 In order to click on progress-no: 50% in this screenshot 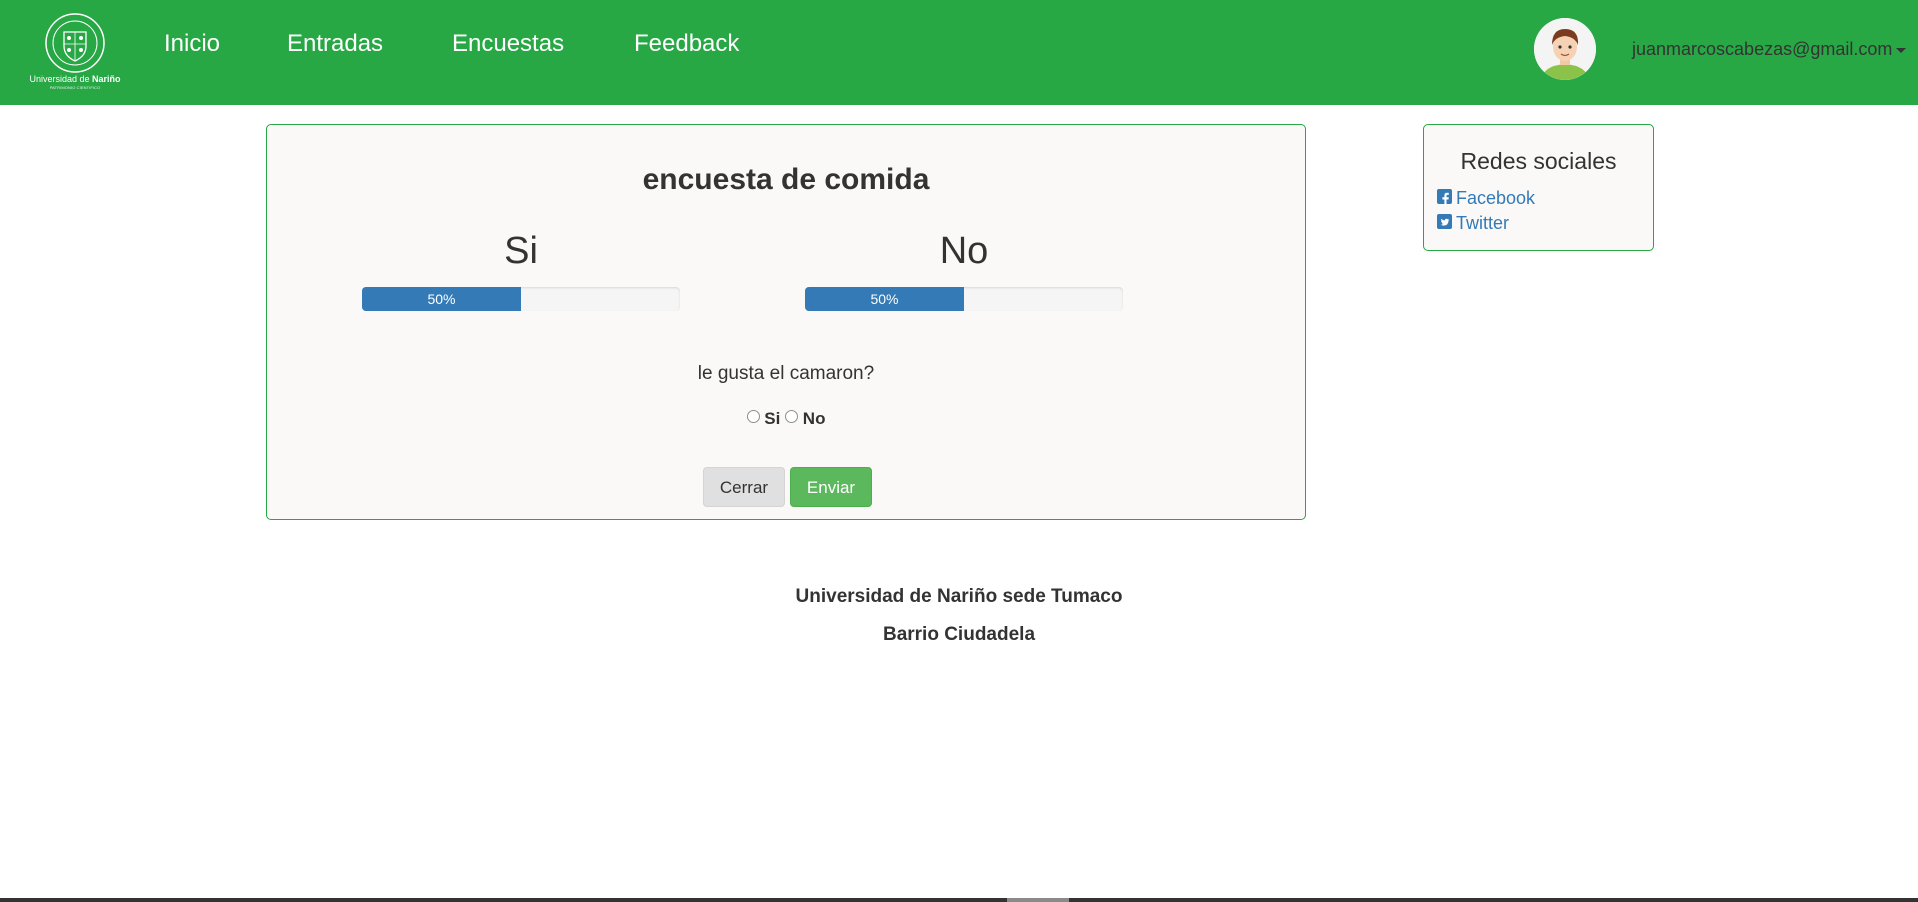, I will do `click(964, 299)`.